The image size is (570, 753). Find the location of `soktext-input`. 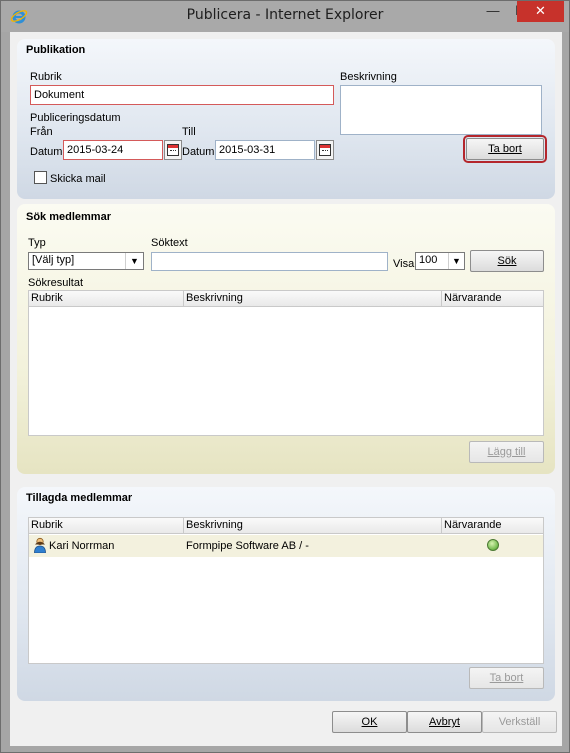

soktext-input is located at coordinates (269, 261).